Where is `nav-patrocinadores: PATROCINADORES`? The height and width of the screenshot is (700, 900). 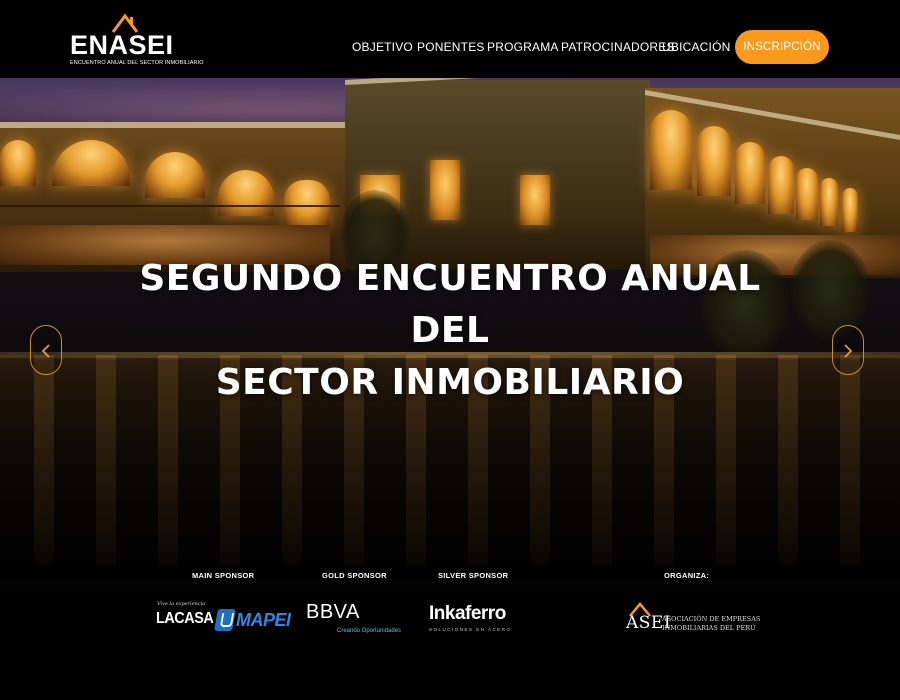
nav-patrocinadores: PATROCINADORES is located at coordinates (618, 47).